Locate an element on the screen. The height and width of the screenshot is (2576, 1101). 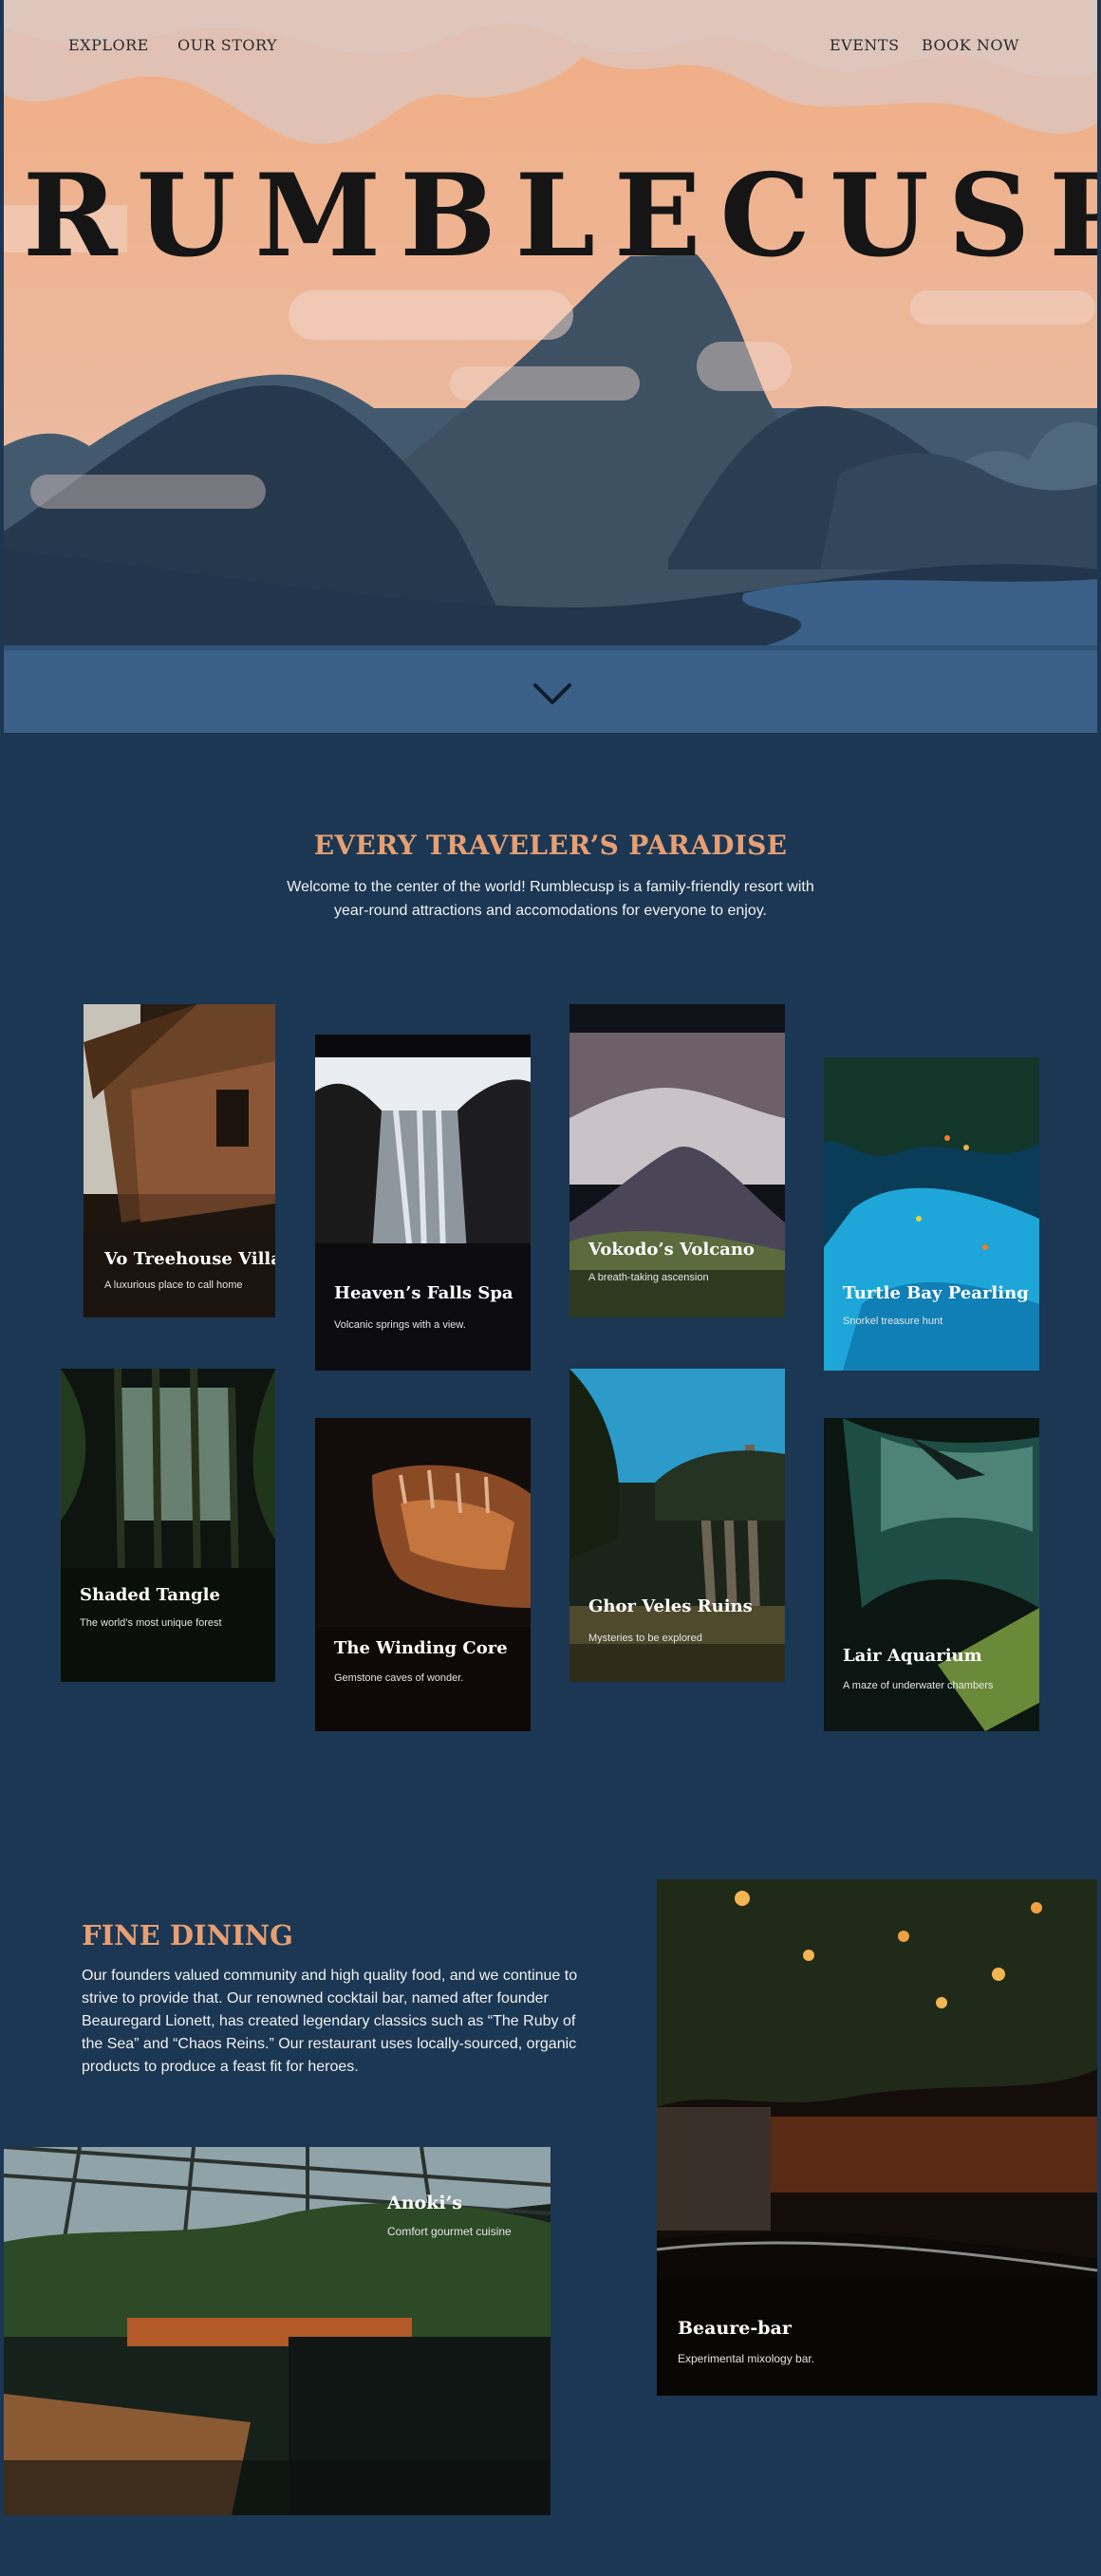
card-title: Shaded Tangle is located at coordinates (150, 1595).